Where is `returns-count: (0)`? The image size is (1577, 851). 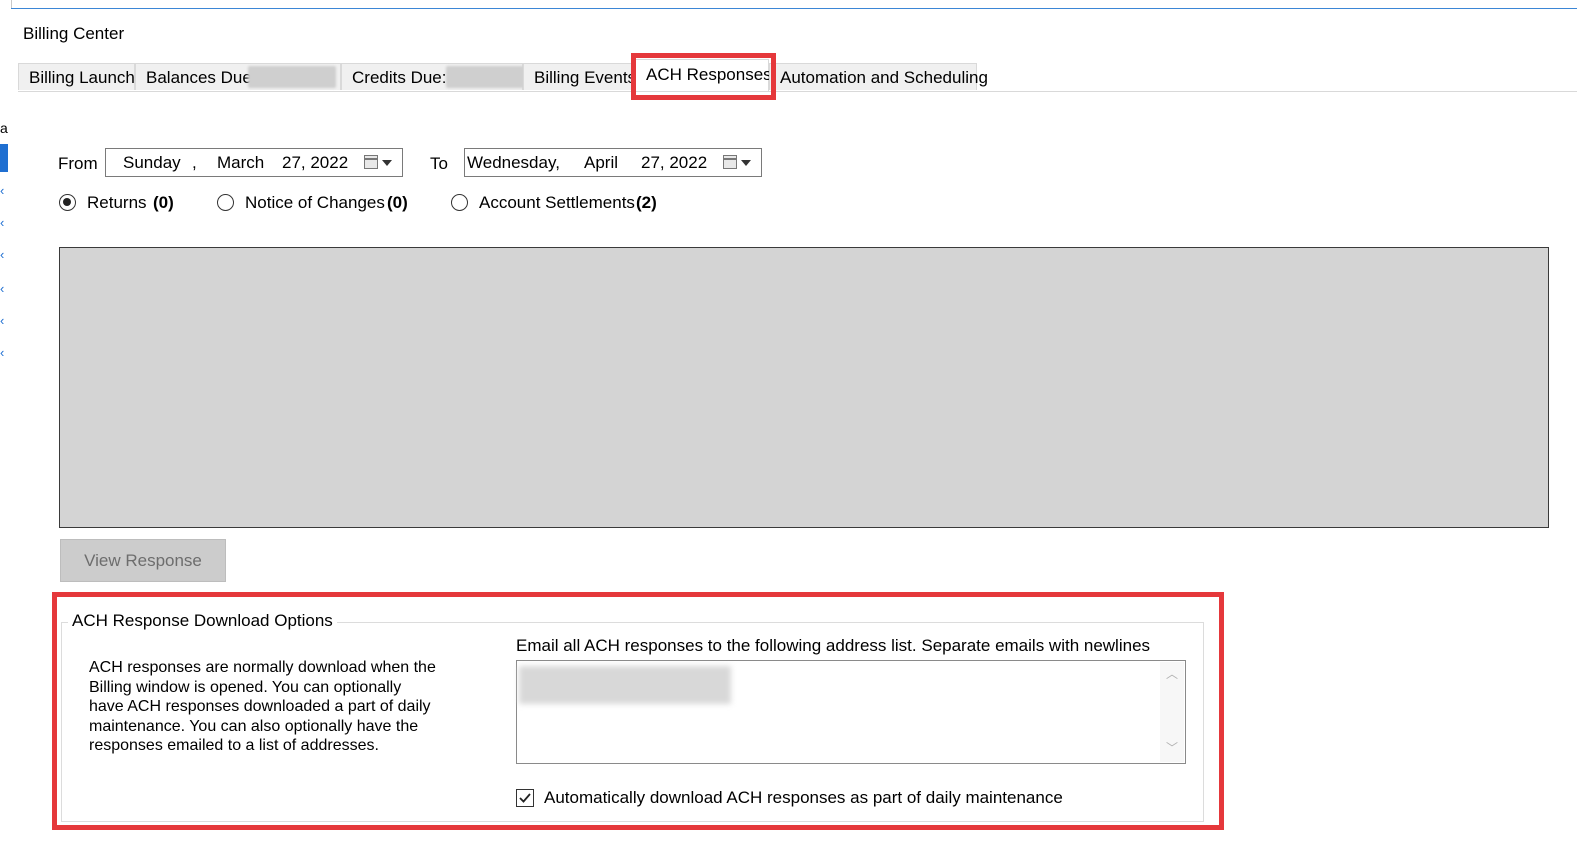 returns-count: (0) is located at coordinates (163, 202).